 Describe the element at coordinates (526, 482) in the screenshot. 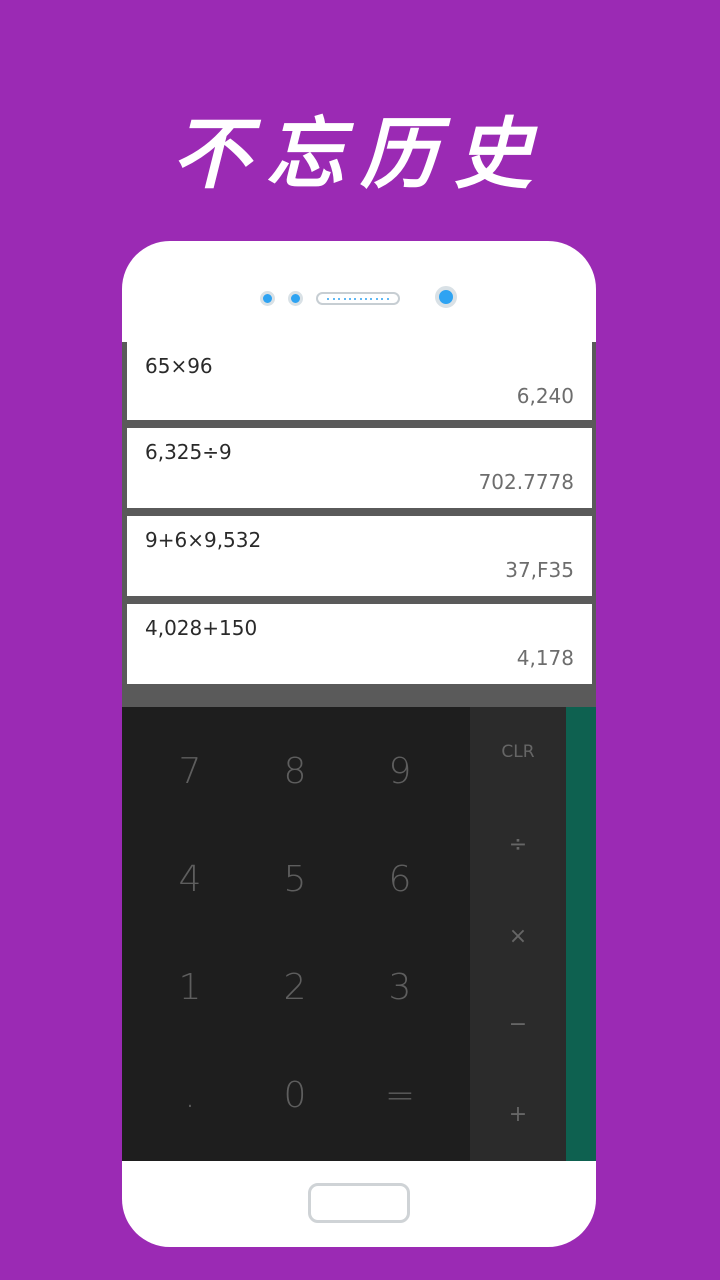

I see `history-result: 702.7778` at that location.